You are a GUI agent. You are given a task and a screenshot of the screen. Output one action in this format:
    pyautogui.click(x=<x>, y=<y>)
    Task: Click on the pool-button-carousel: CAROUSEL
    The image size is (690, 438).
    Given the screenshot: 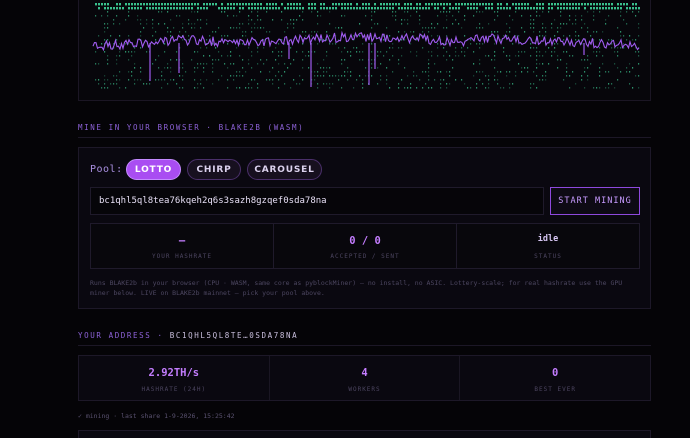 What is the action you would take?
    pyautogui.click(x=284, y=169)
    